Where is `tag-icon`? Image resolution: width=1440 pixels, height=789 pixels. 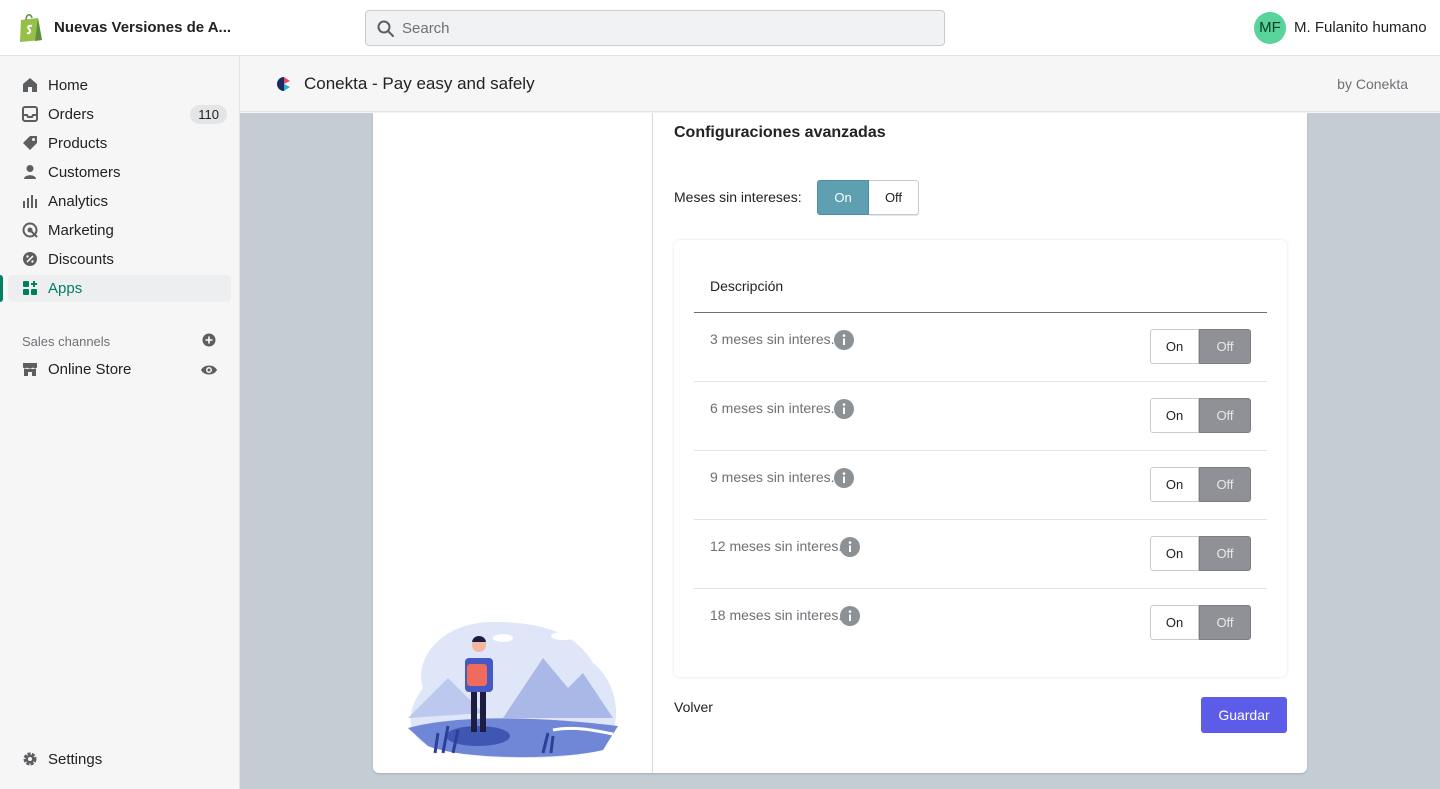 tag-icon is located at coordinates (30, 143).